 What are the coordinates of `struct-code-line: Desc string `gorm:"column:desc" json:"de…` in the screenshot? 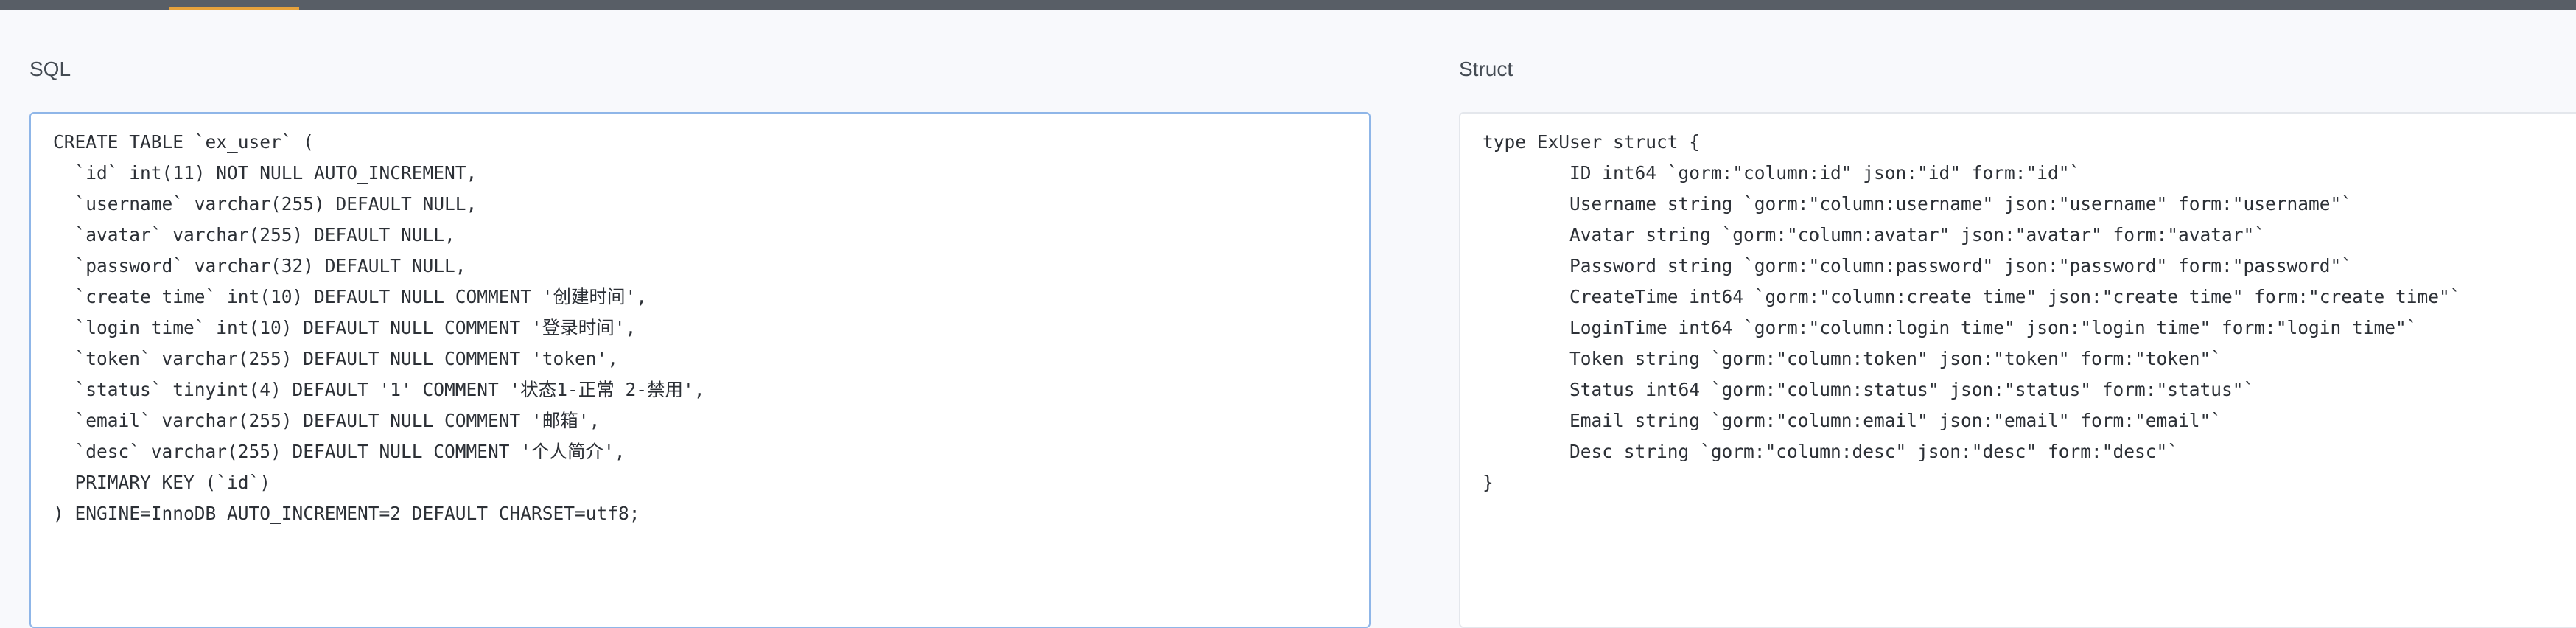 It's located at (1831, 451).